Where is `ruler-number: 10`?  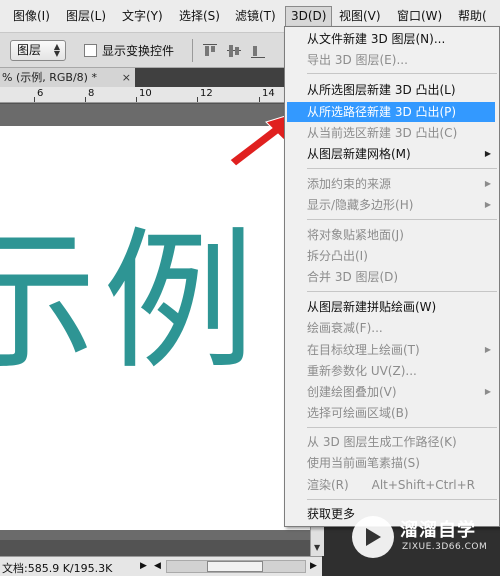
ruler-number: 10 is located at coordinates (145, 93).